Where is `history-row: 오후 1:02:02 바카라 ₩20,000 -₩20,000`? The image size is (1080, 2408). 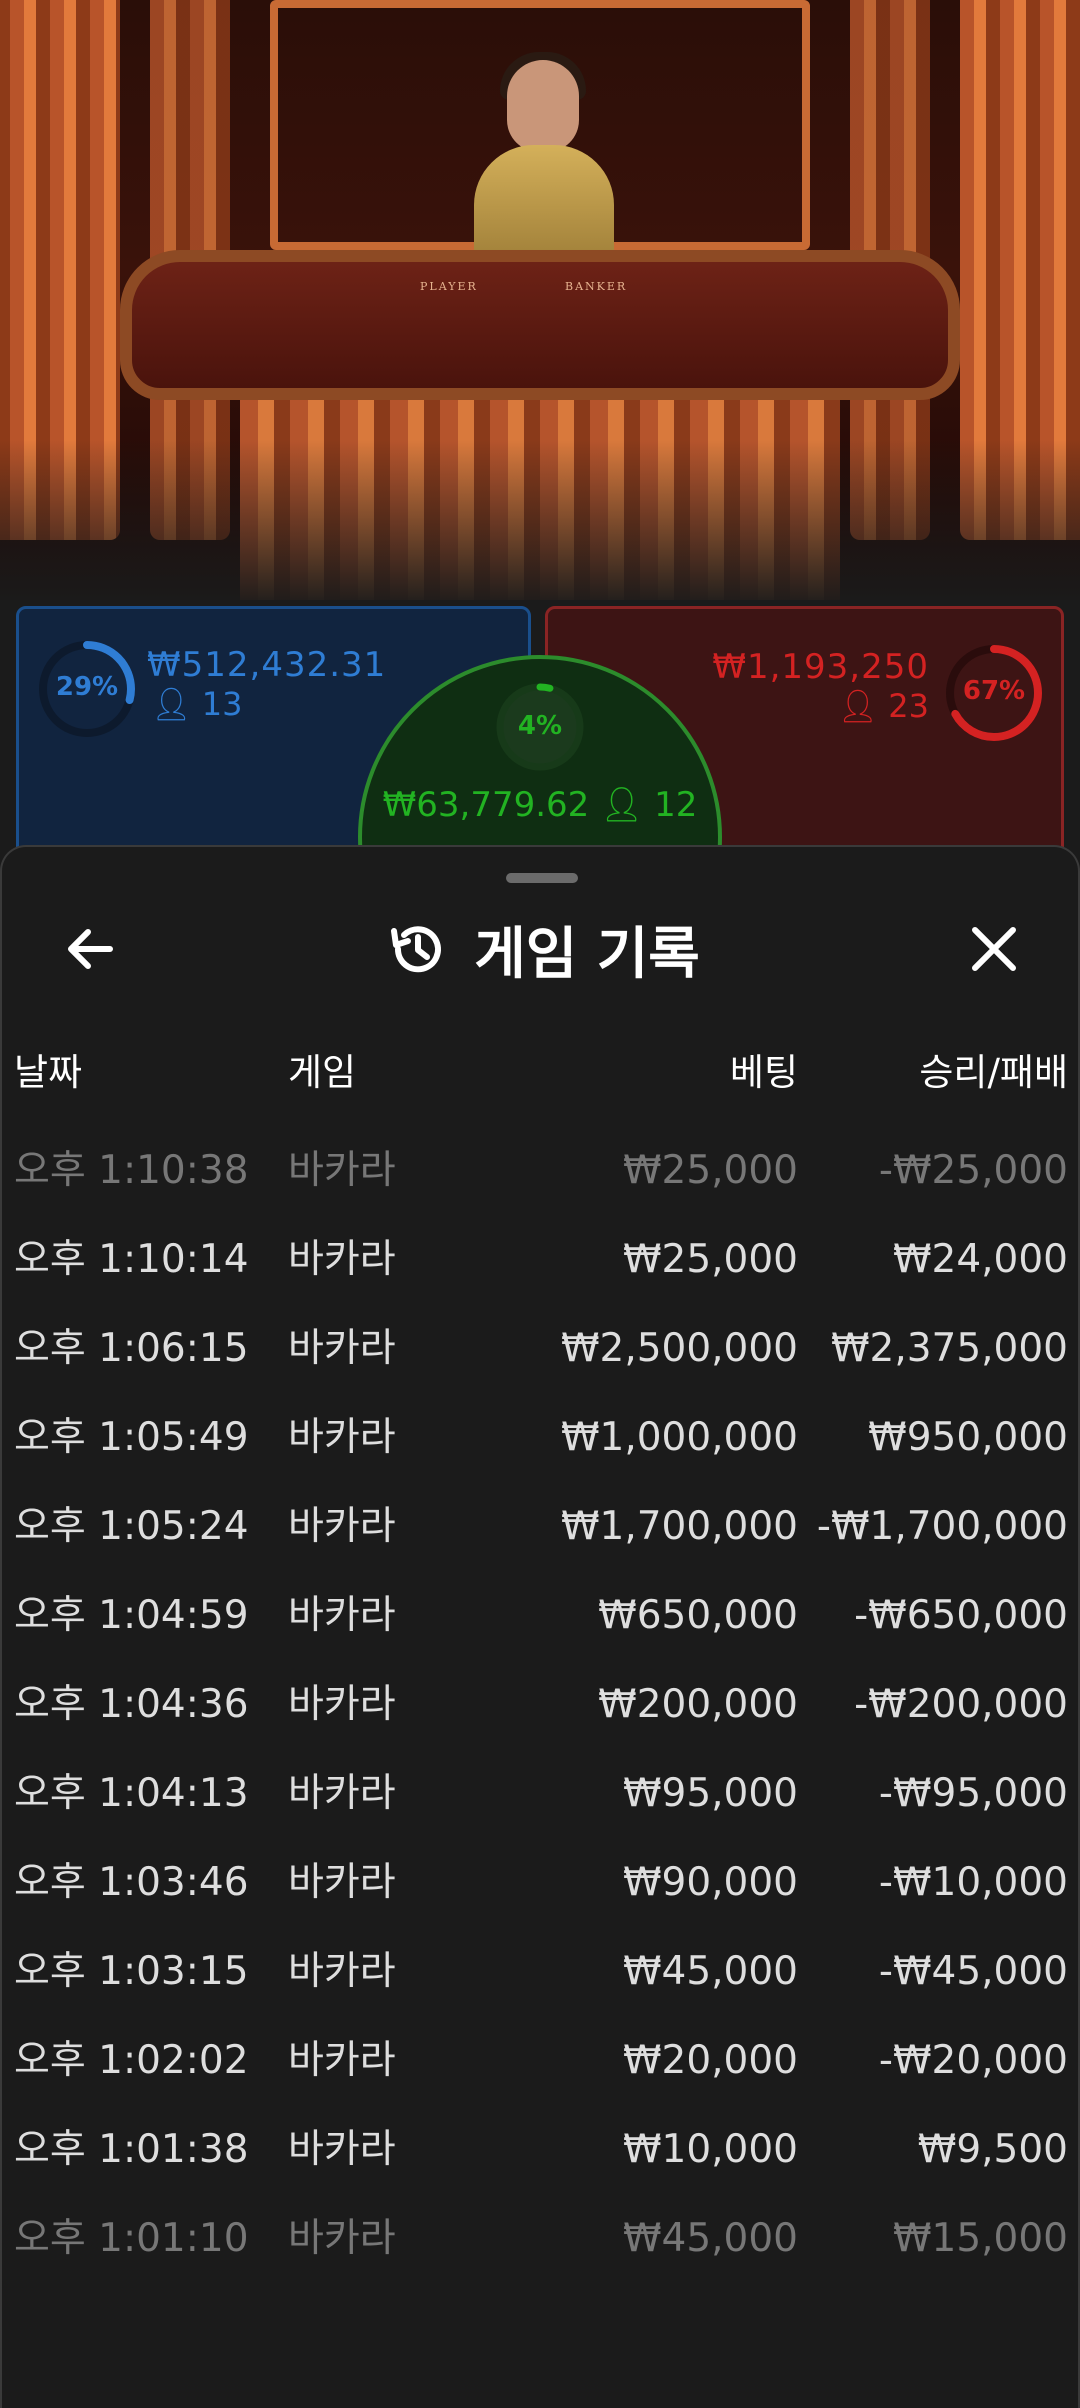 history-row: 오후 1:02:02 바카라 ₩20,000 -₩20,000 is located at coordinates (540, 2060).